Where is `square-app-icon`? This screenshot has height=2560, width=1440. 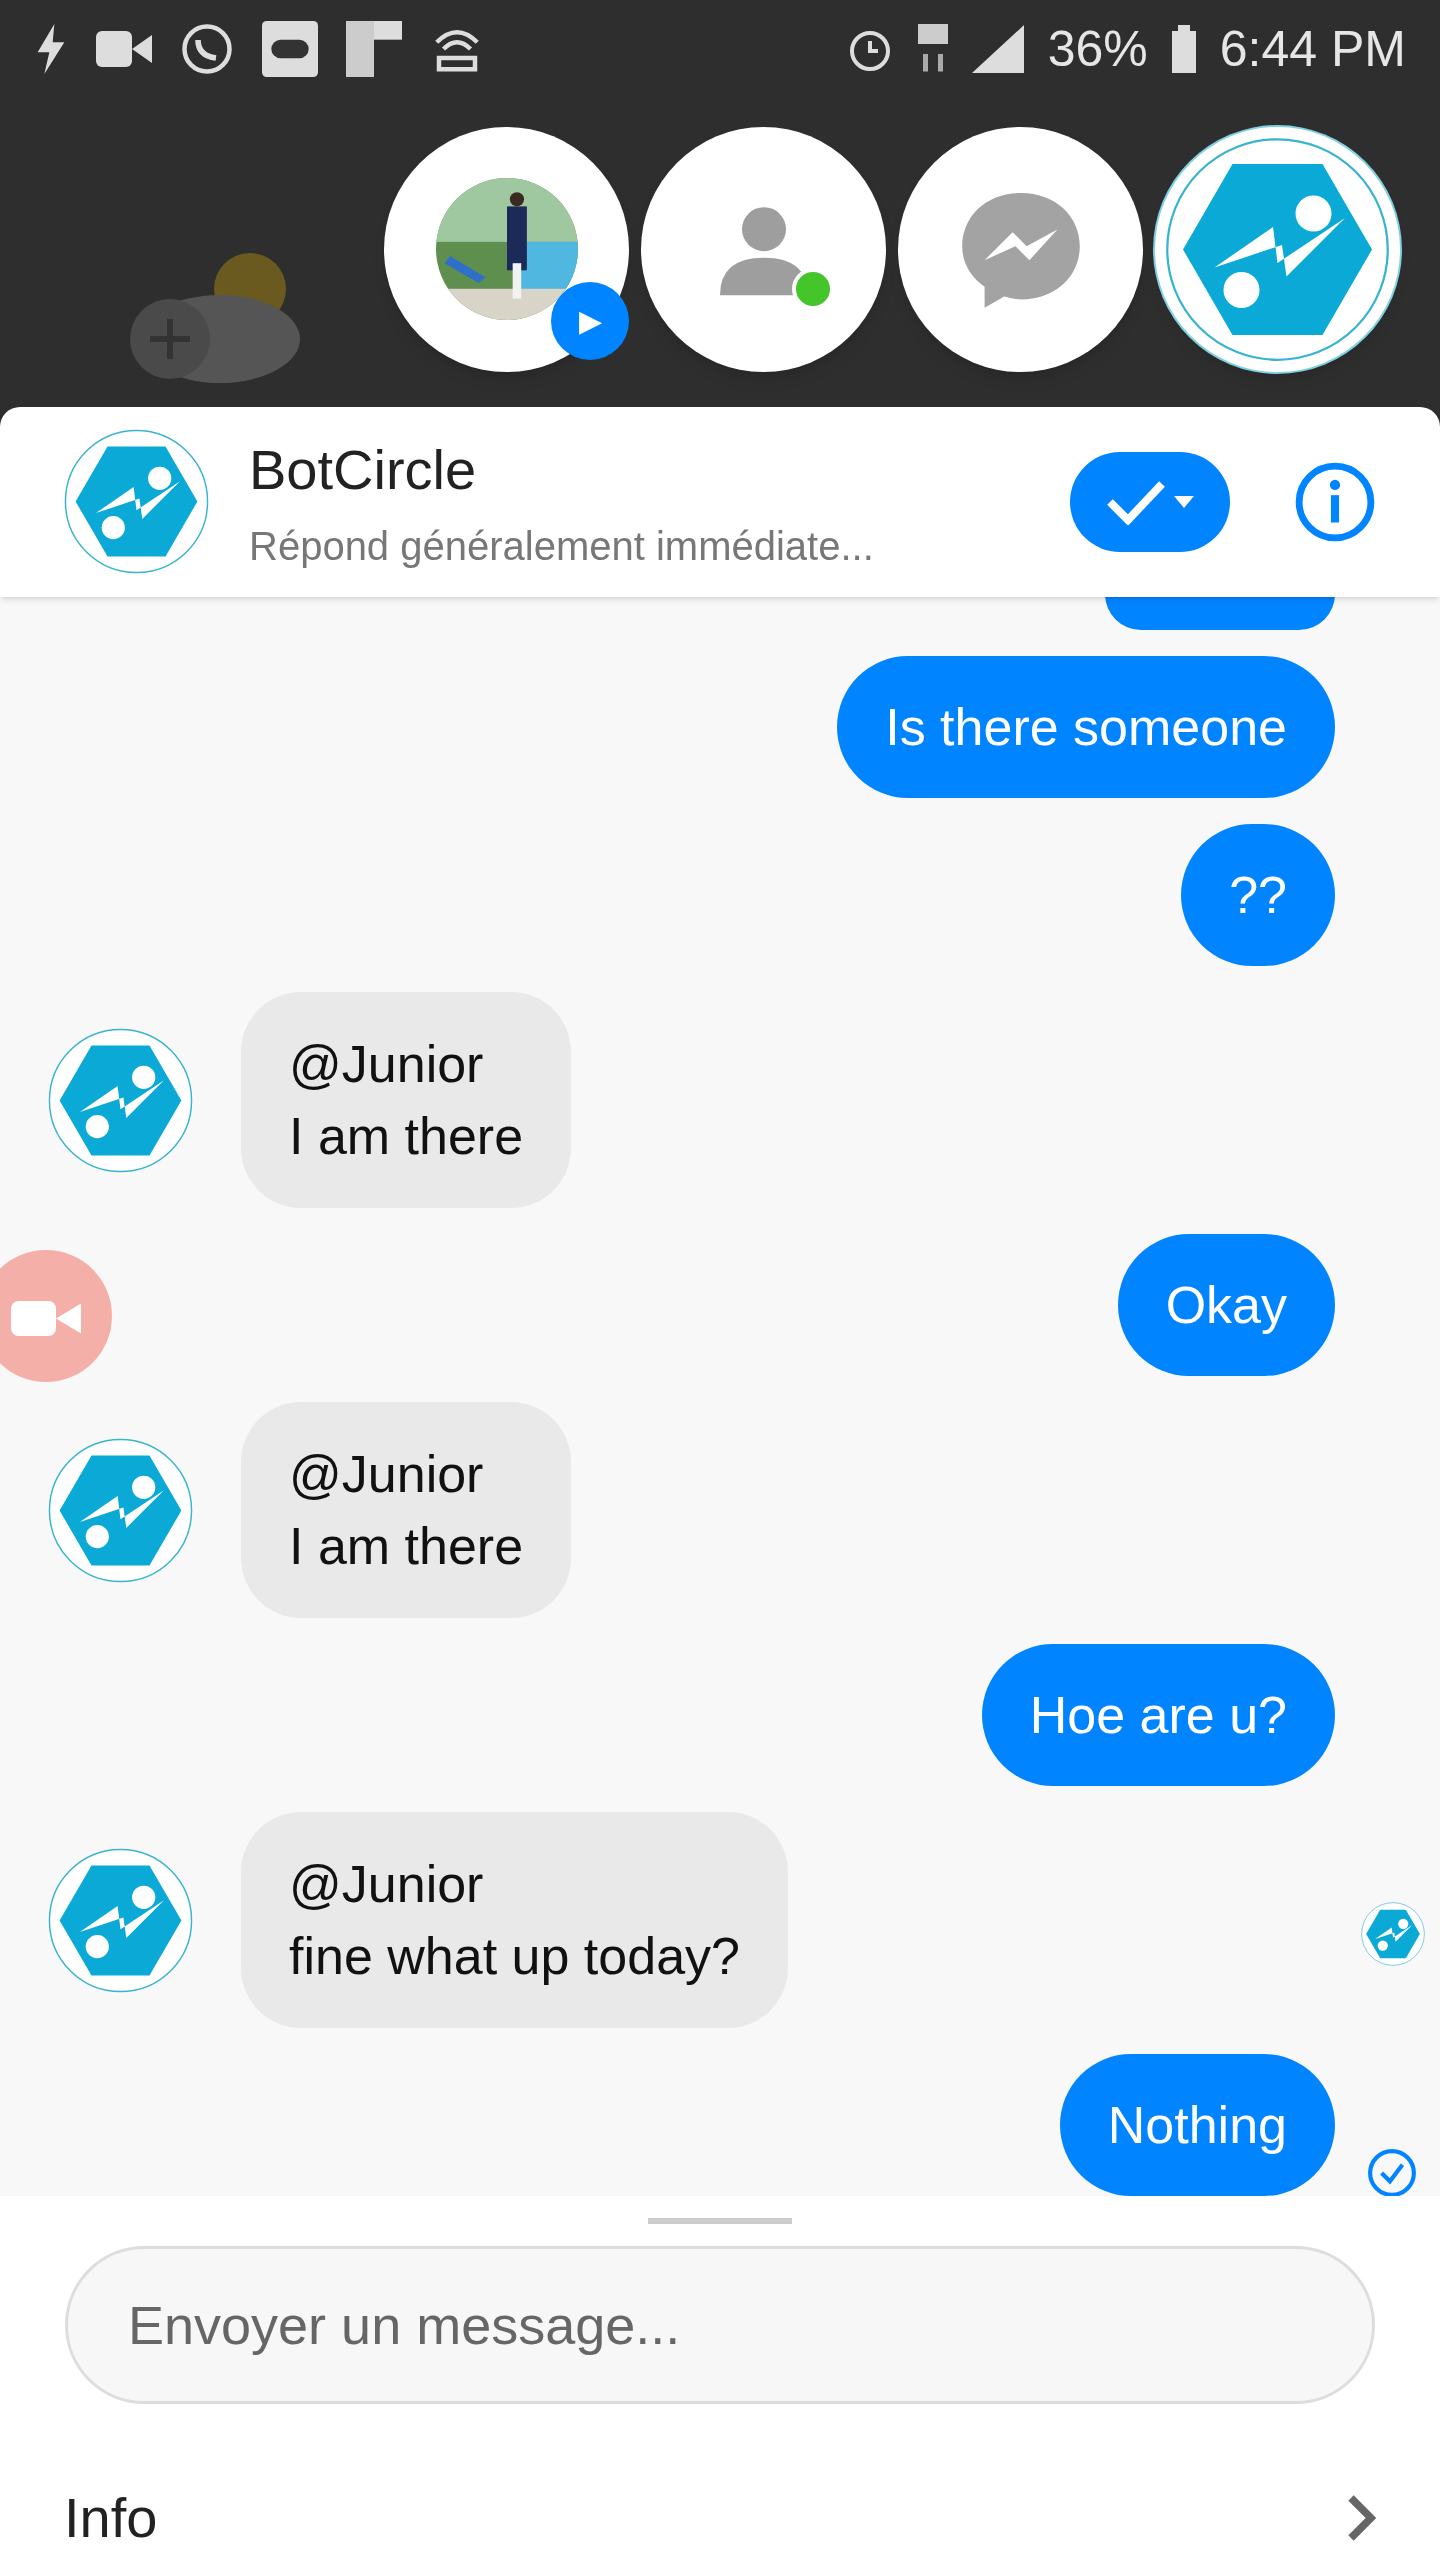 square-app-icon is located at coordinates (290, 49).